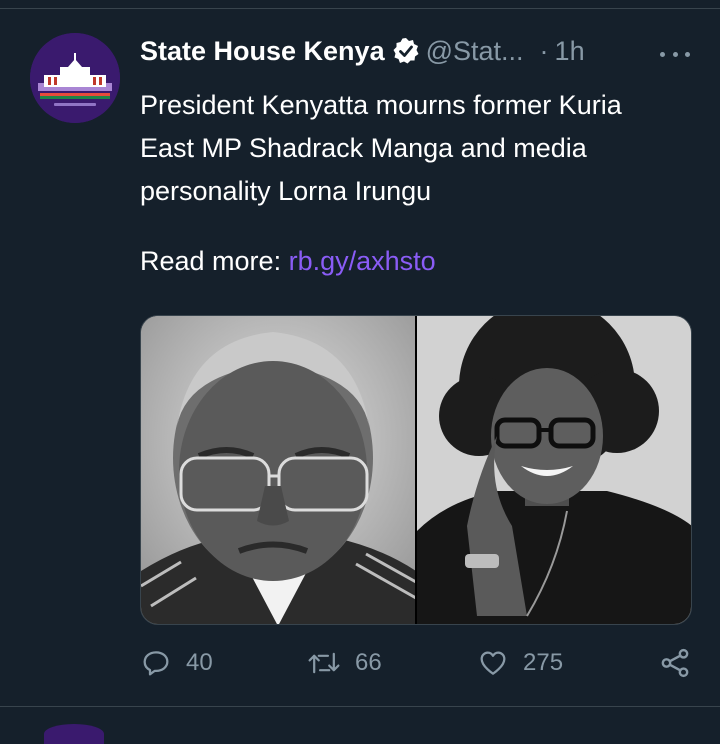 Image resolution: width=720 pixels, height=744 pixels. Describe the element at coordinates (493, 663) in the screenshot. I see `heart-icon` at that location.